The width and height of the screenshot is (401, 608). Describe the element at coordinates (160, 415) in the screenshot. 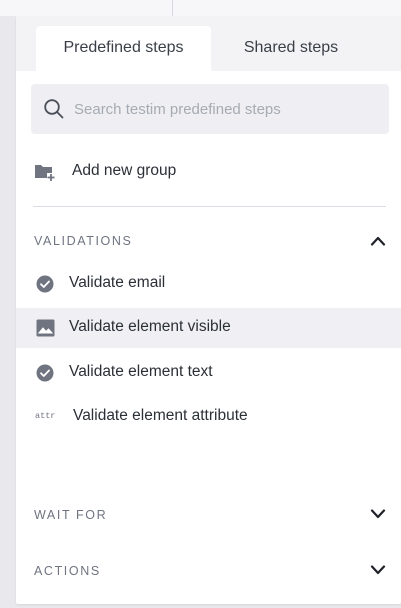

I see `step-label: Validate element attribute` at that location.